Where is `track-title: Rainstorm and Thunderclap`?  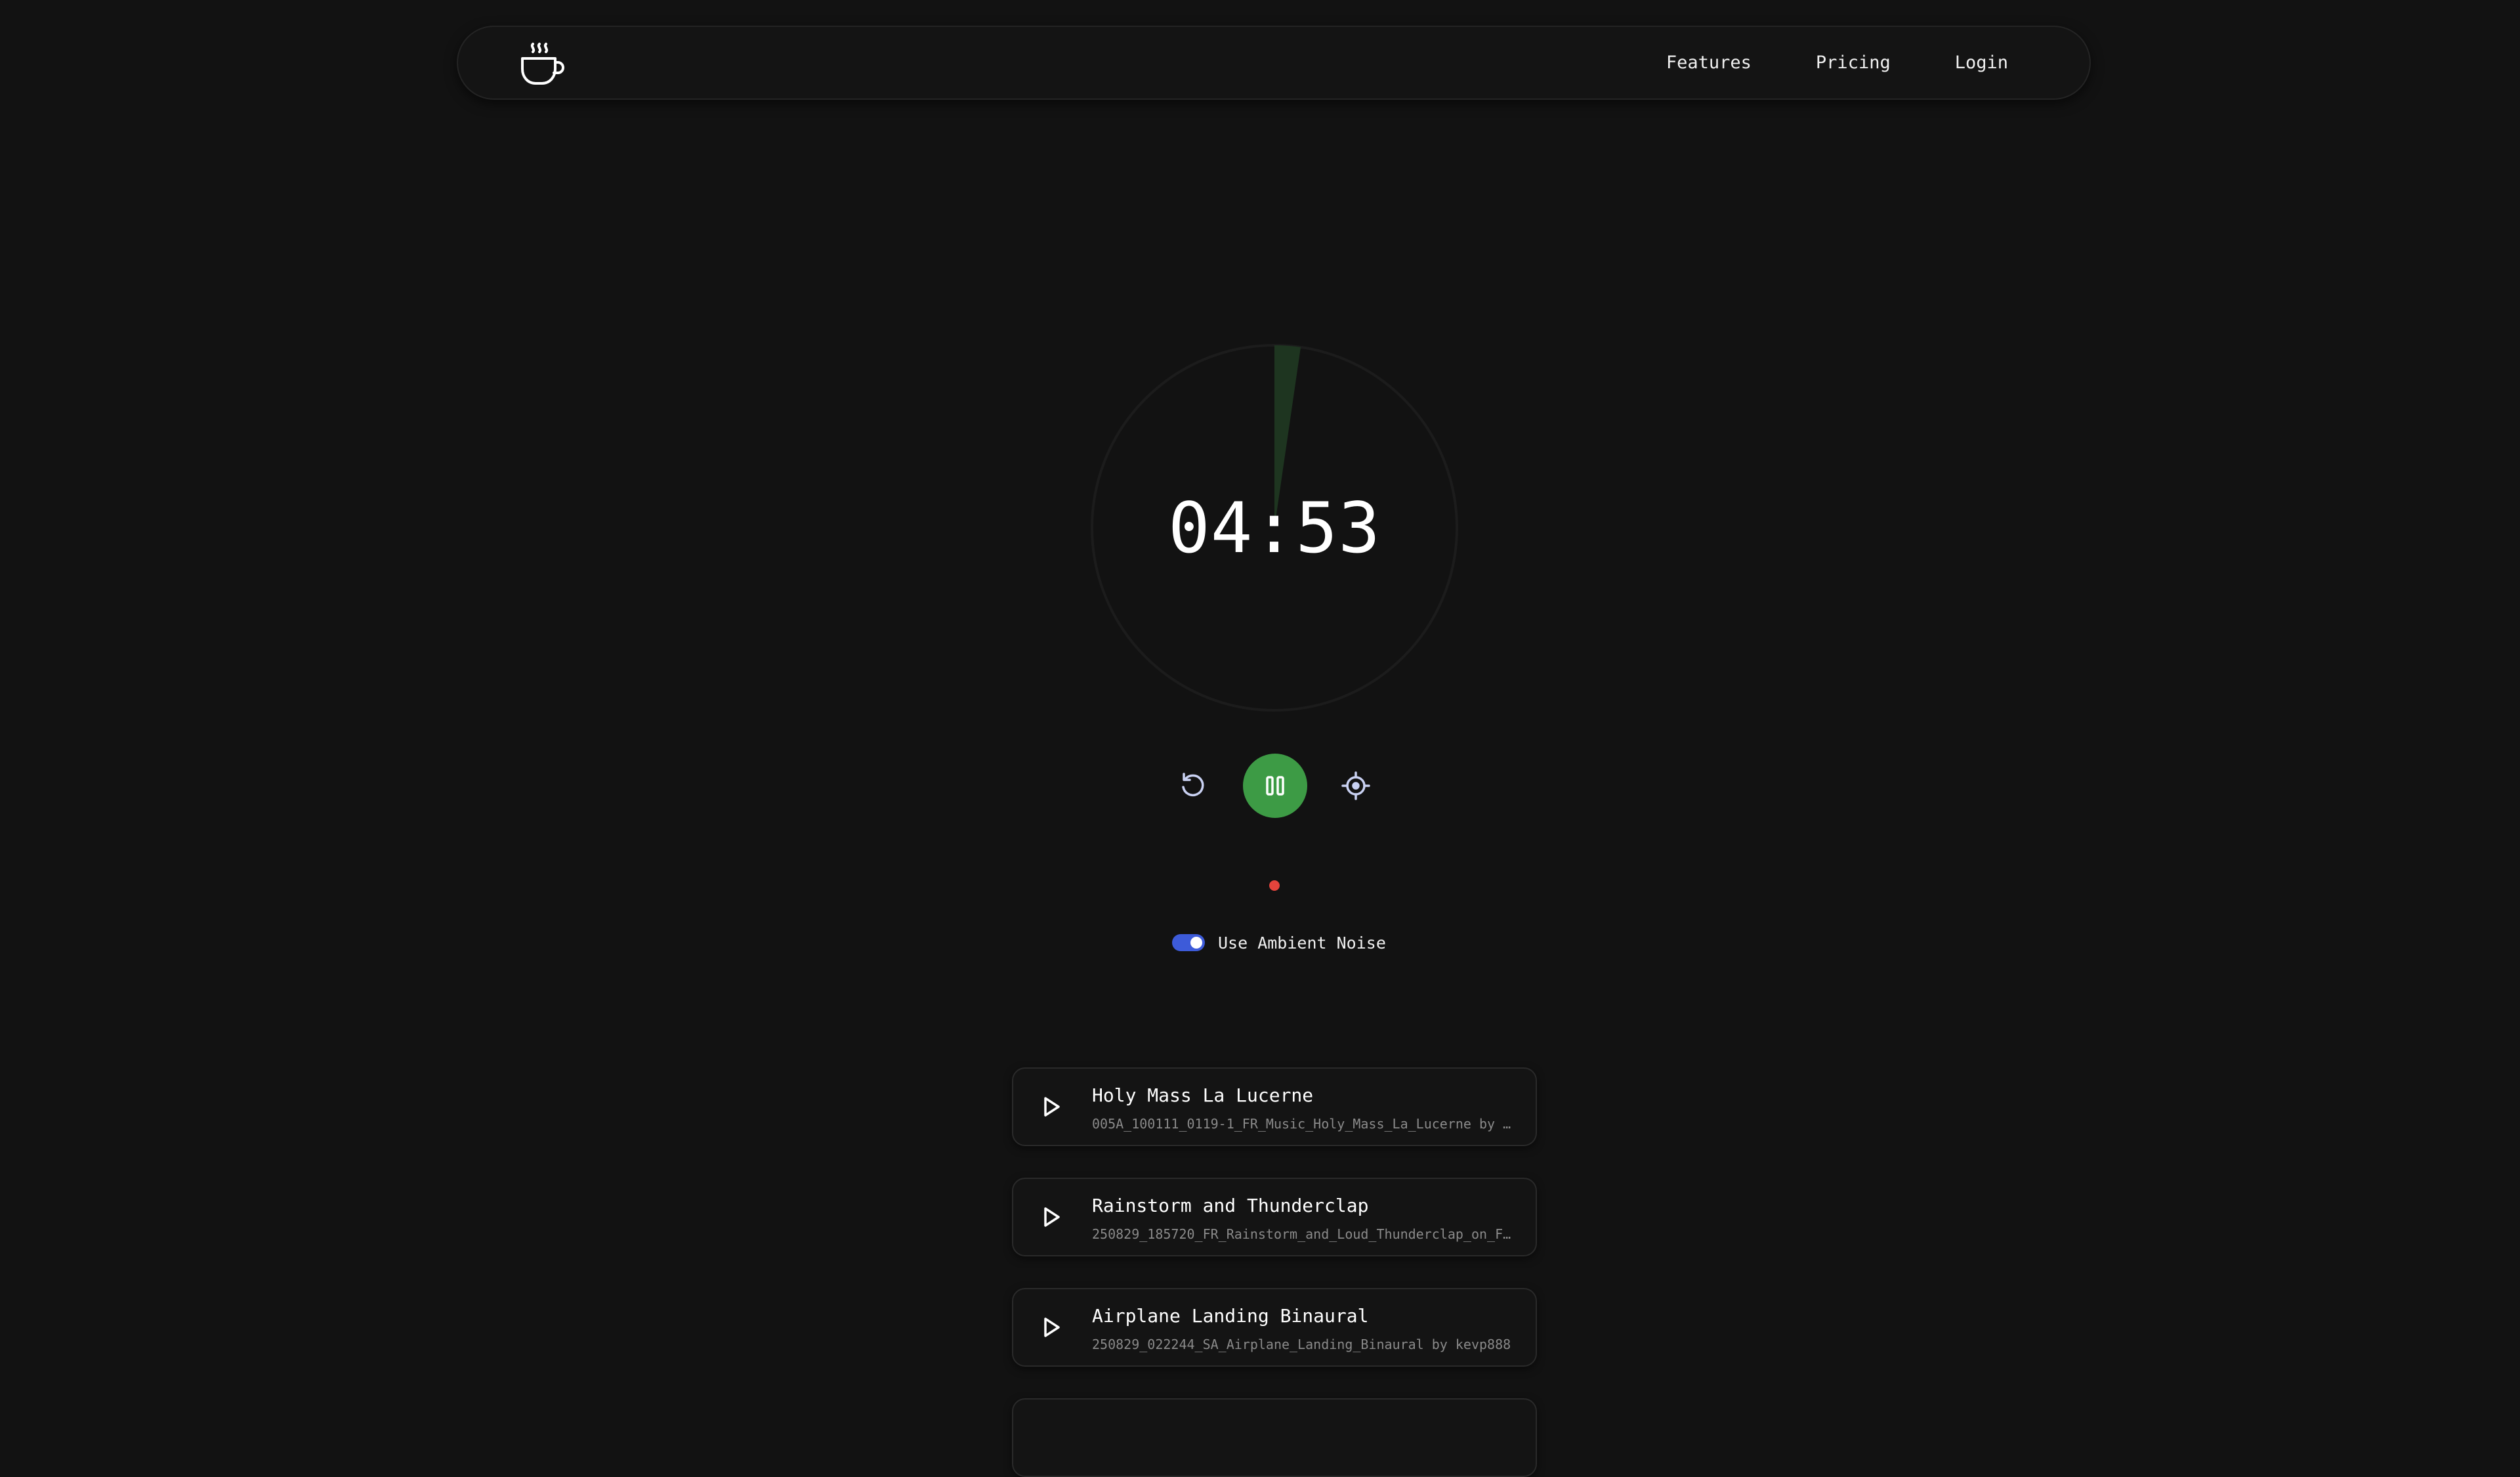
track-title: Rainstorm and Thunderclap is located at coordinates (1230, 1205).